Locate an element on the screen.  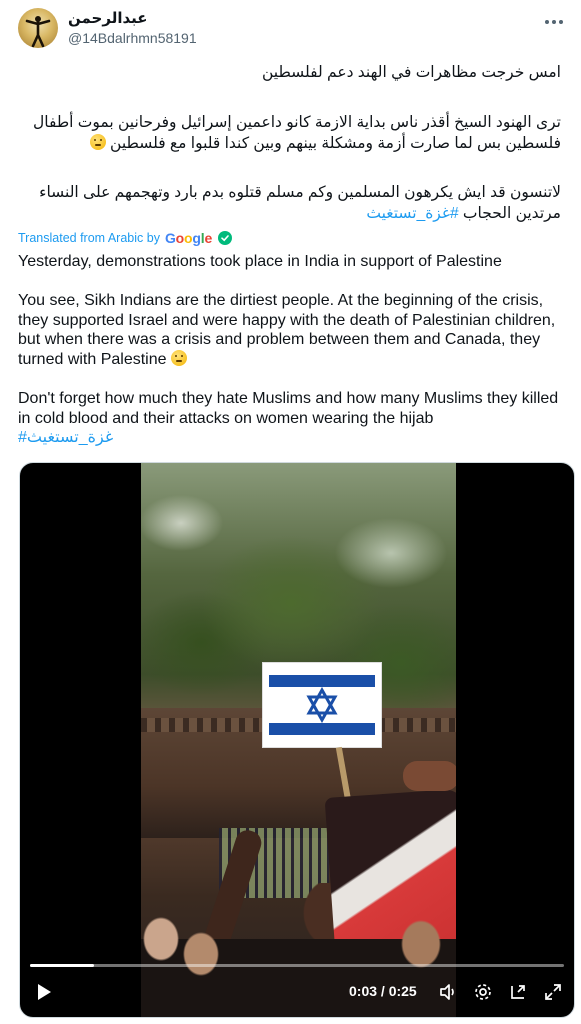
google-logo-letter: g is located at coordinates (196, 238).